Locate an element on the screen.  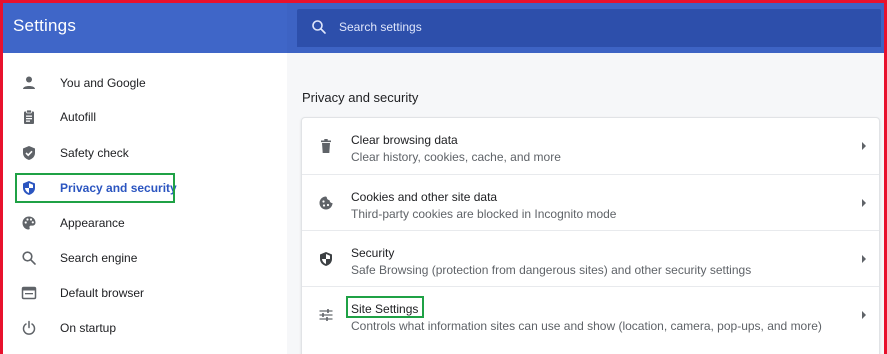
palette-icon is located at coordinates (29, 223).